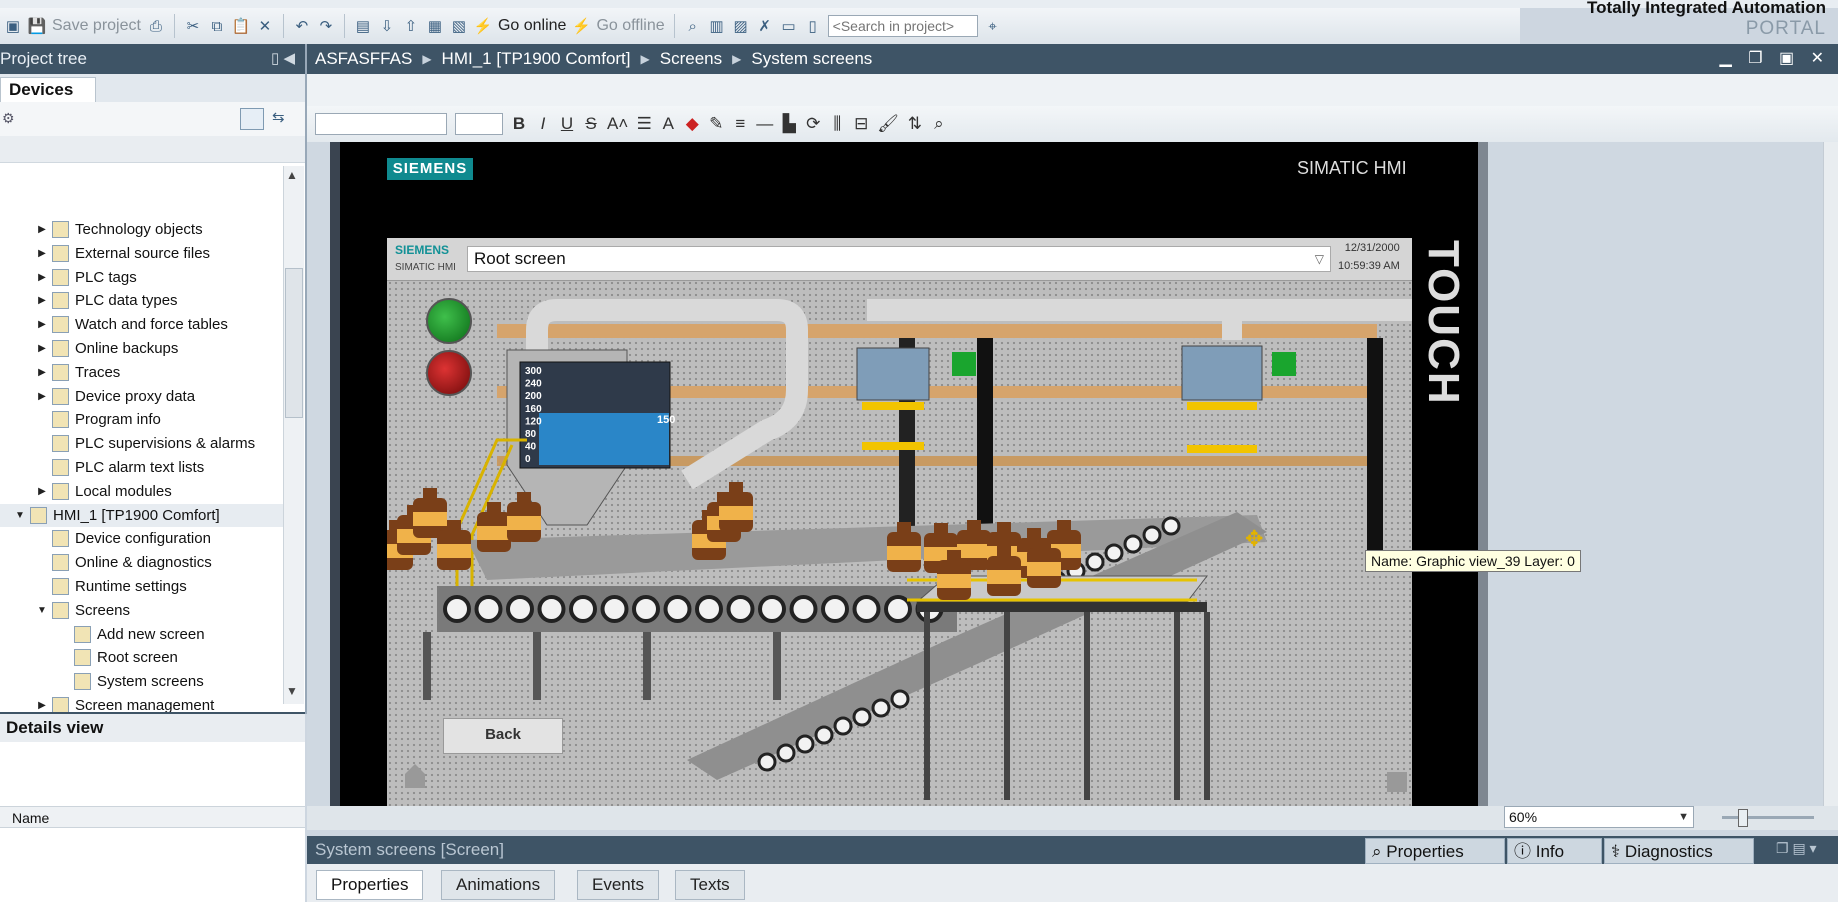 Image resolution: width=1838 pixels, height=902 pixels. Describe the element at coordinates (252, 119) in the screenshot. I see `view-list-icon` at that location.